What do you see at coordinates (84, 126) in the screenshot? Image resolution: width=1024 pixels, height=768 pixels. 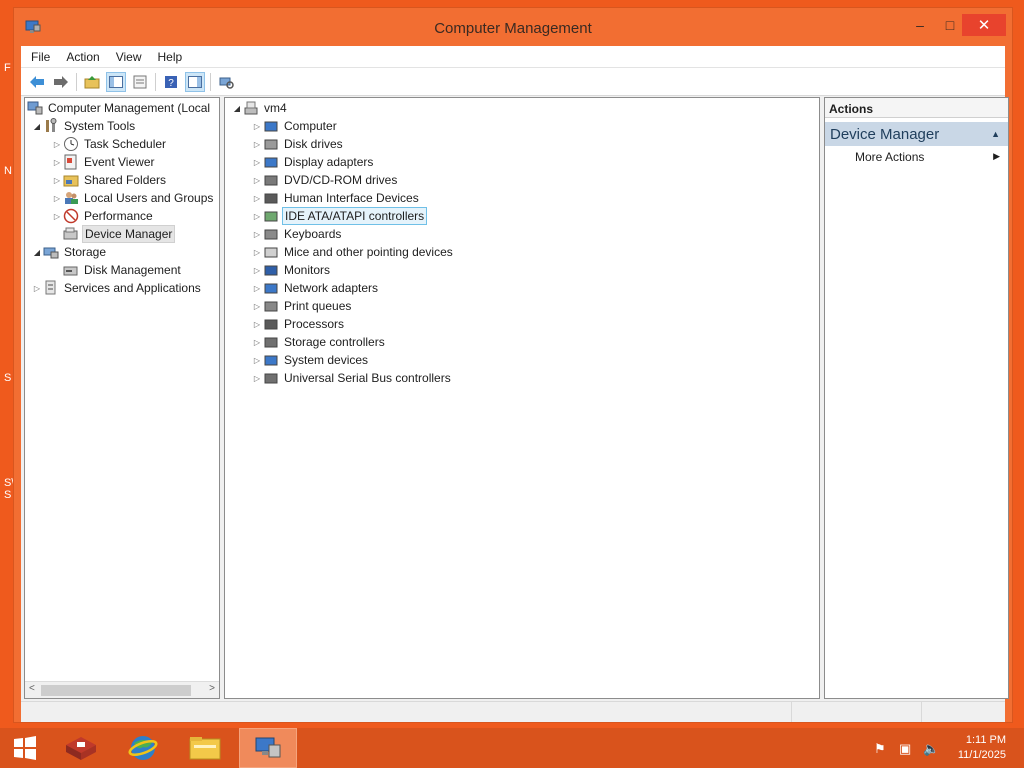 I see `tree-item-system-tools: ◢ System Tools` at bounding box center [84, 126].